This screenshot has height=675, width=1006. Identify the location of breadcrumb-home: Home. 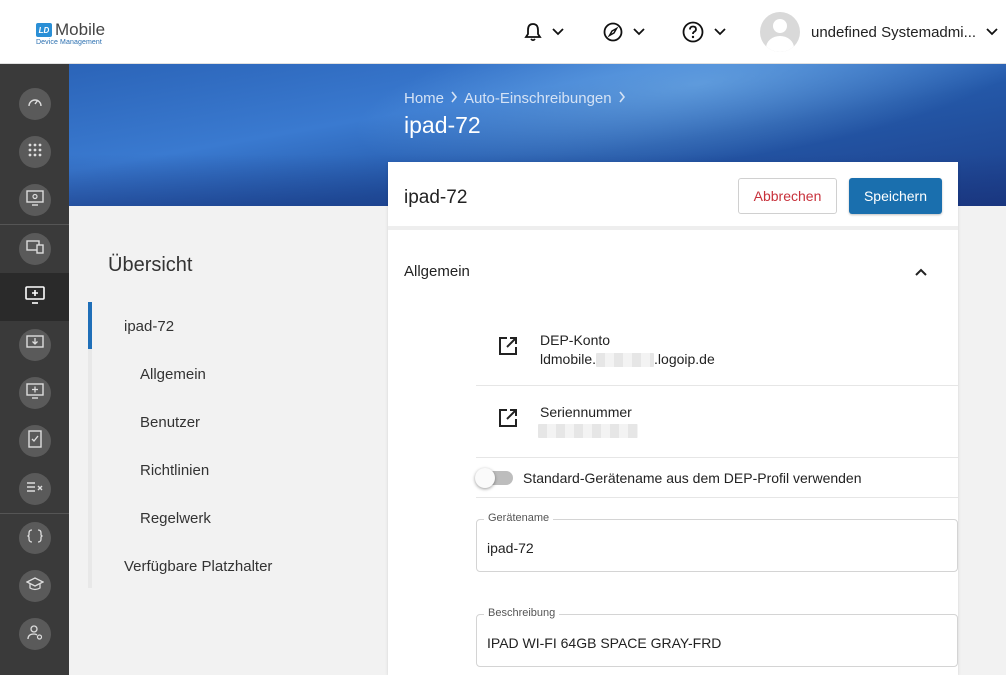
(424, 98).